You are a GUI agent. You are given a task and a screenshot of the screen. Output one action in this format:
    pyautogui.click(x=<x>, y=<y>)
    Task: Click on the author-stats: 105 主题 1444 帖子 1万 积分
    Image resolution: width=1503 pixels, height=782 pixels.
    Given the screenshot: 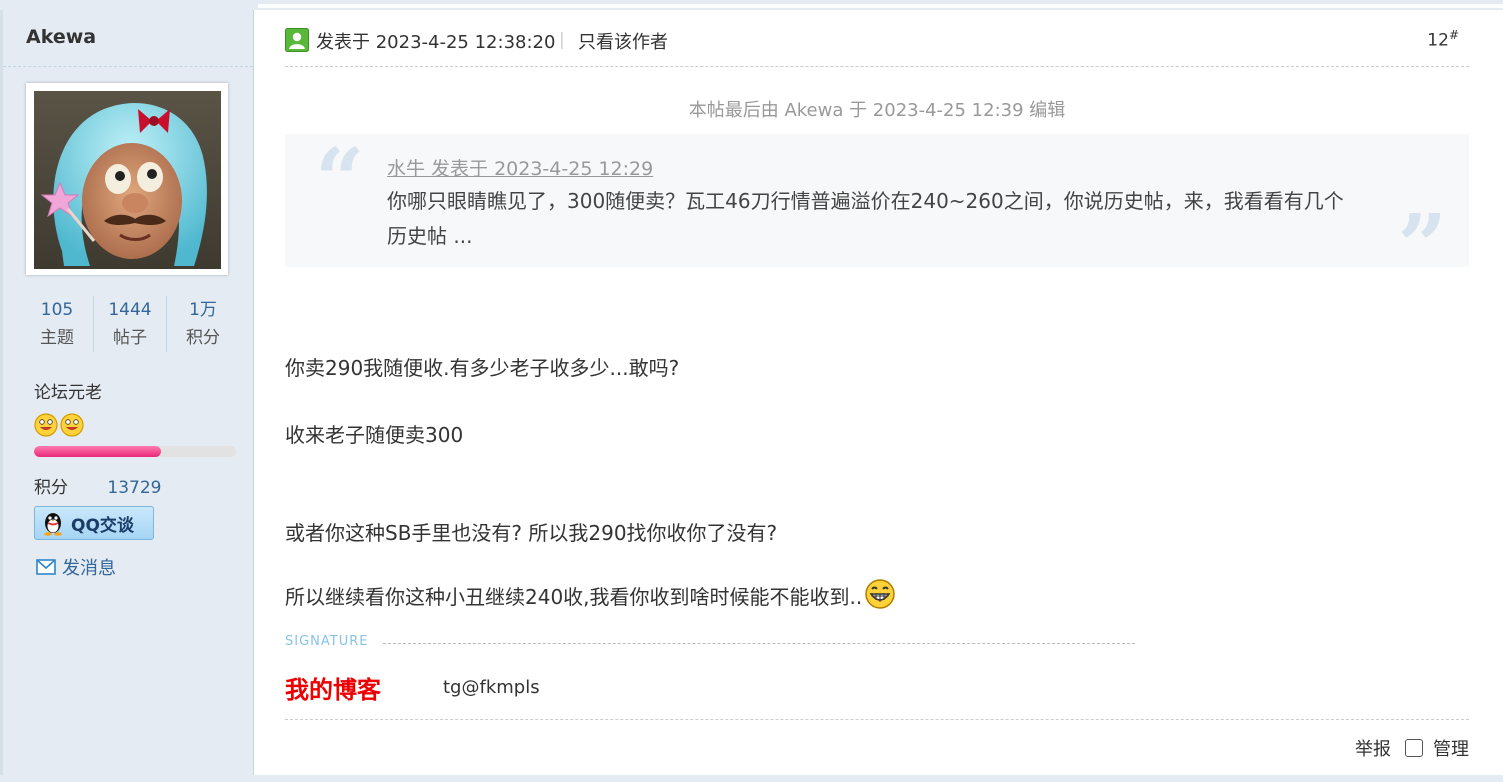 What is the action you would take?
    pyautogui.click(x=131, y=324)
    